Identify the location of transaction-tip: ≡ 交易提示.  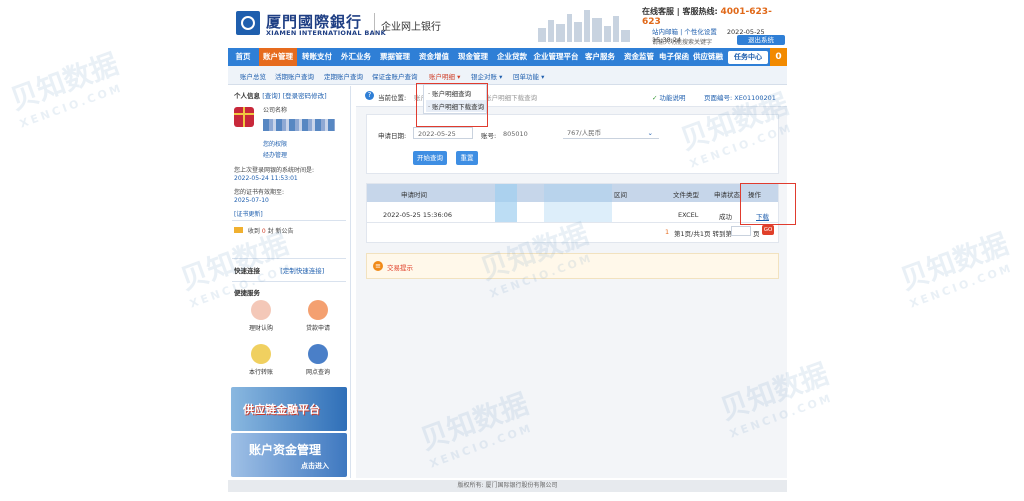
(572, 266).